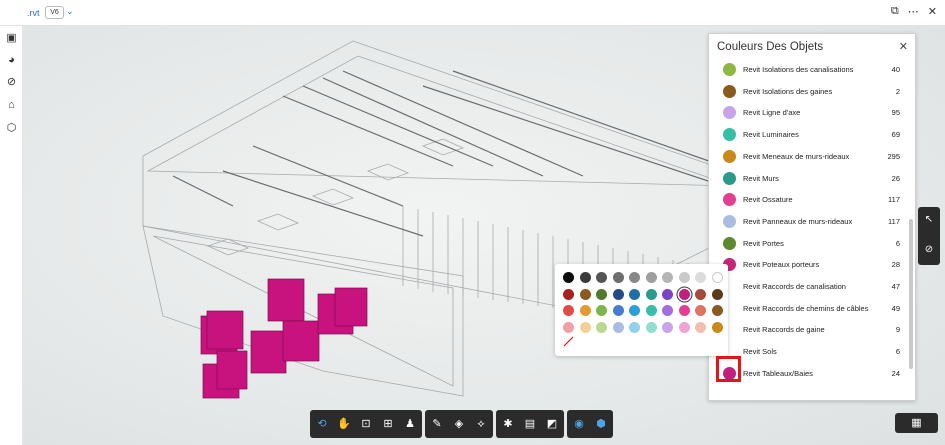 Image resolution: width=945 pixels, height=445 pixels. Describe the element at coordinates (770, 47) in the screenshot. I see `panel-title: Couleurs Des Objets` at that location.